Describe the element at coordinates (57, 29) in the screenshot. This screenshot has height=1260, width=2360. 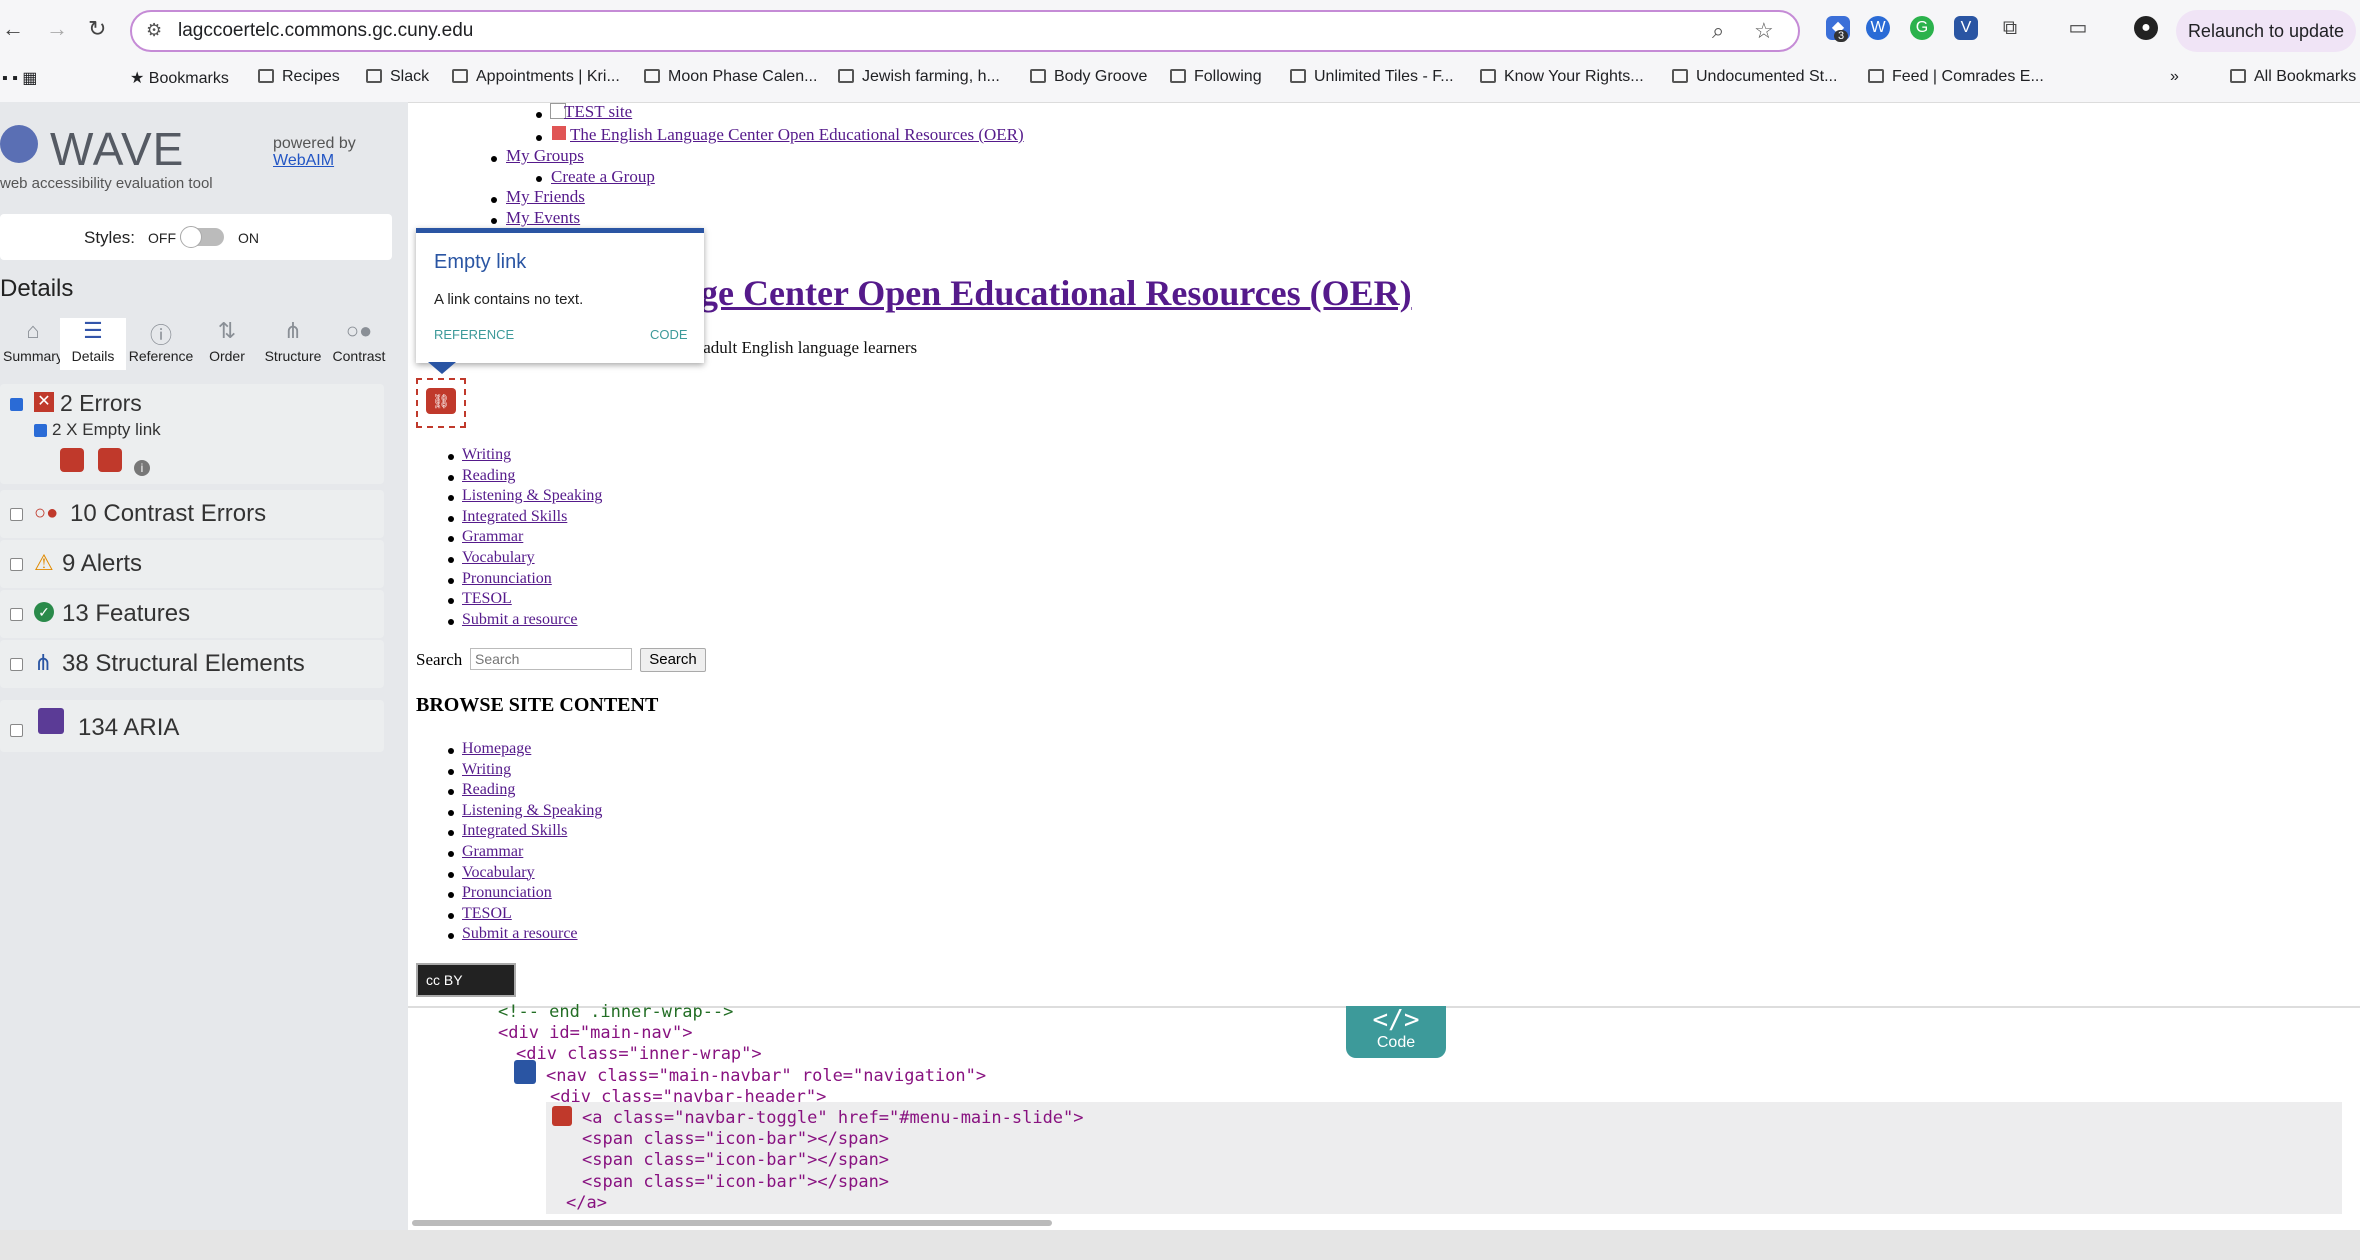
I see `forward-icon: →` at that location.